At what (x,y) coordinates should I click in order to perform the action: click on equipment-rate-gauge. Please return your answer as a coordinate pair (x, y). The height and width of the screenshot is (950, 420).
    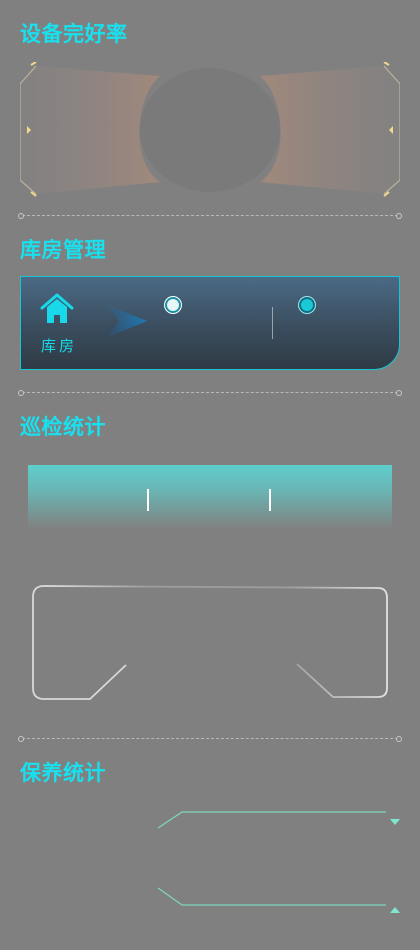
    Looking at the image, I should click on (210, 129).